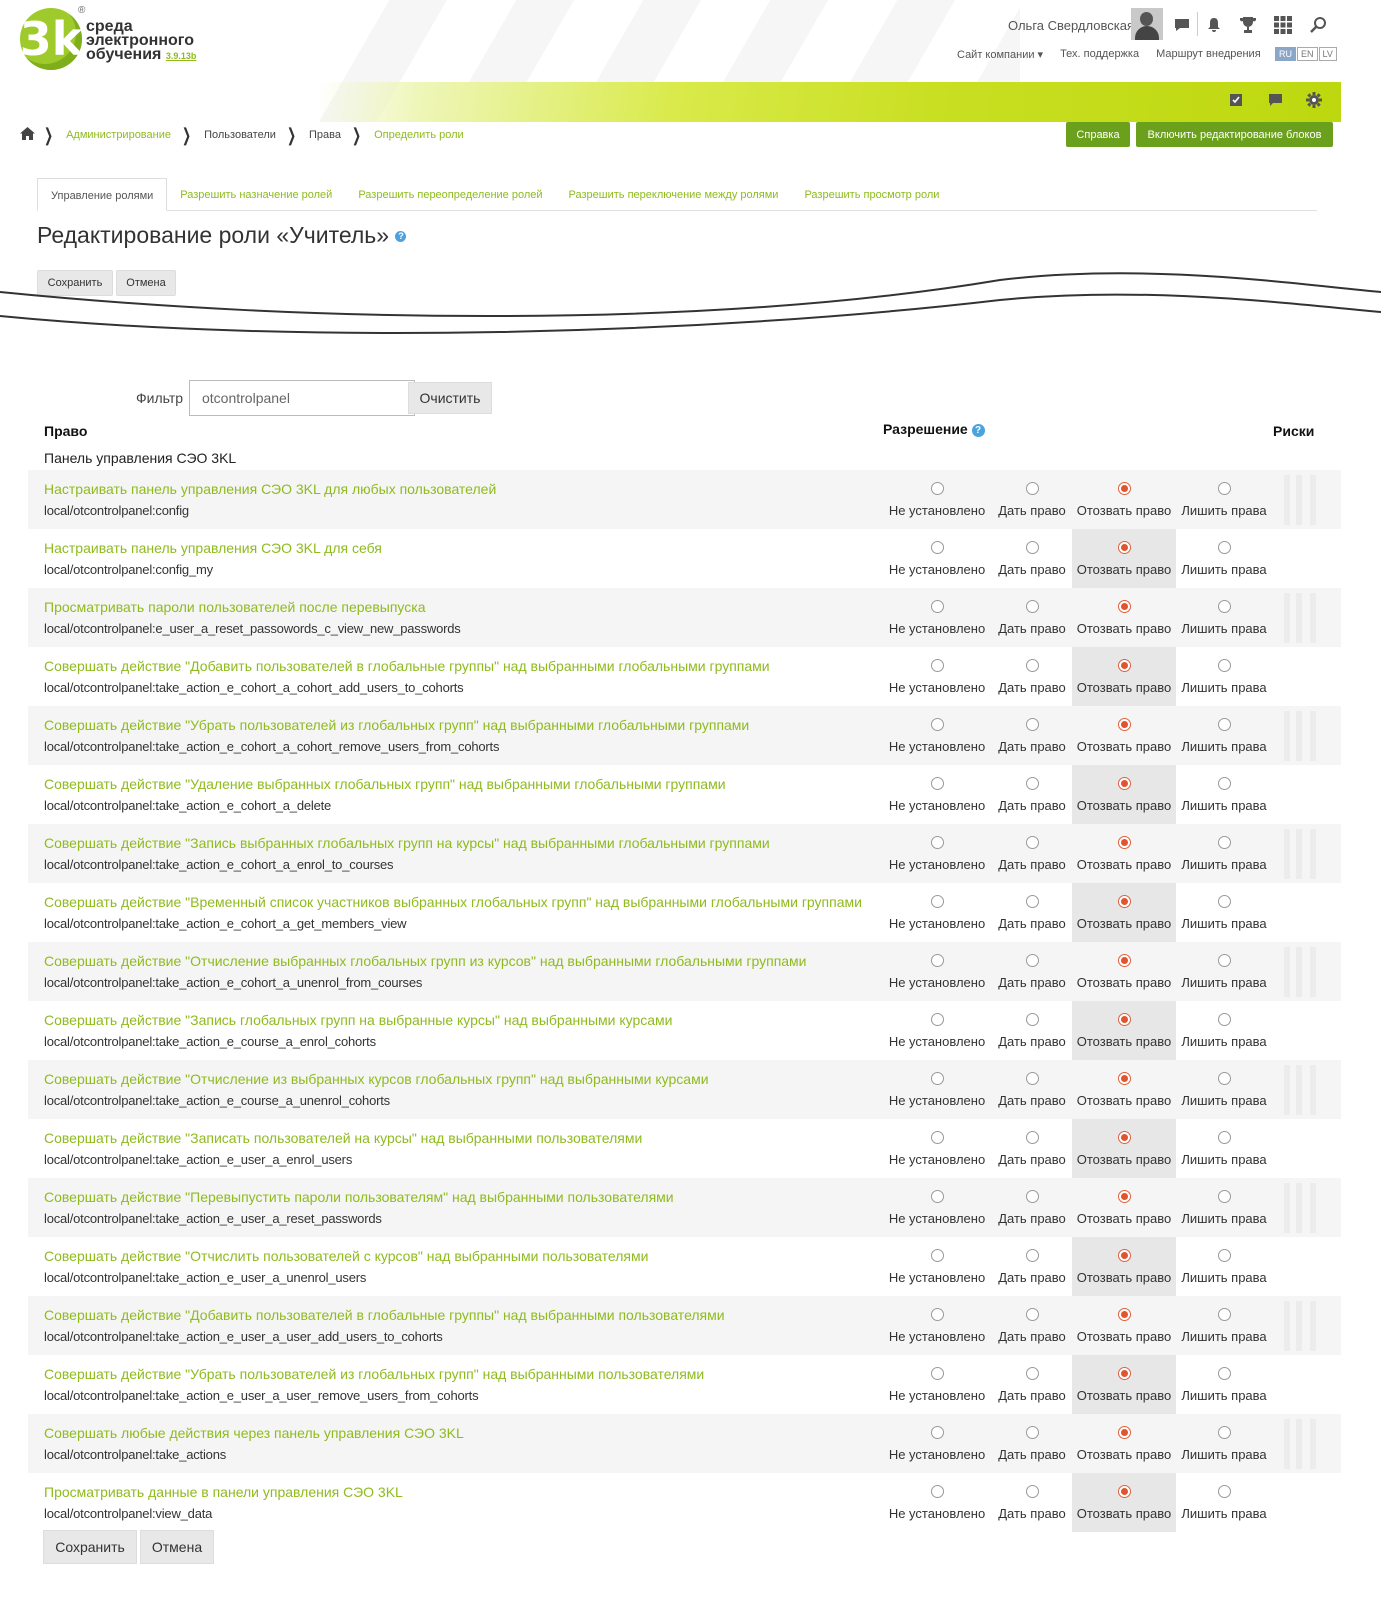 This screenshot has height=1615, width=1381. I want to click on tab-allow-view: Разрешить просмотр роли, so click(871, 194).